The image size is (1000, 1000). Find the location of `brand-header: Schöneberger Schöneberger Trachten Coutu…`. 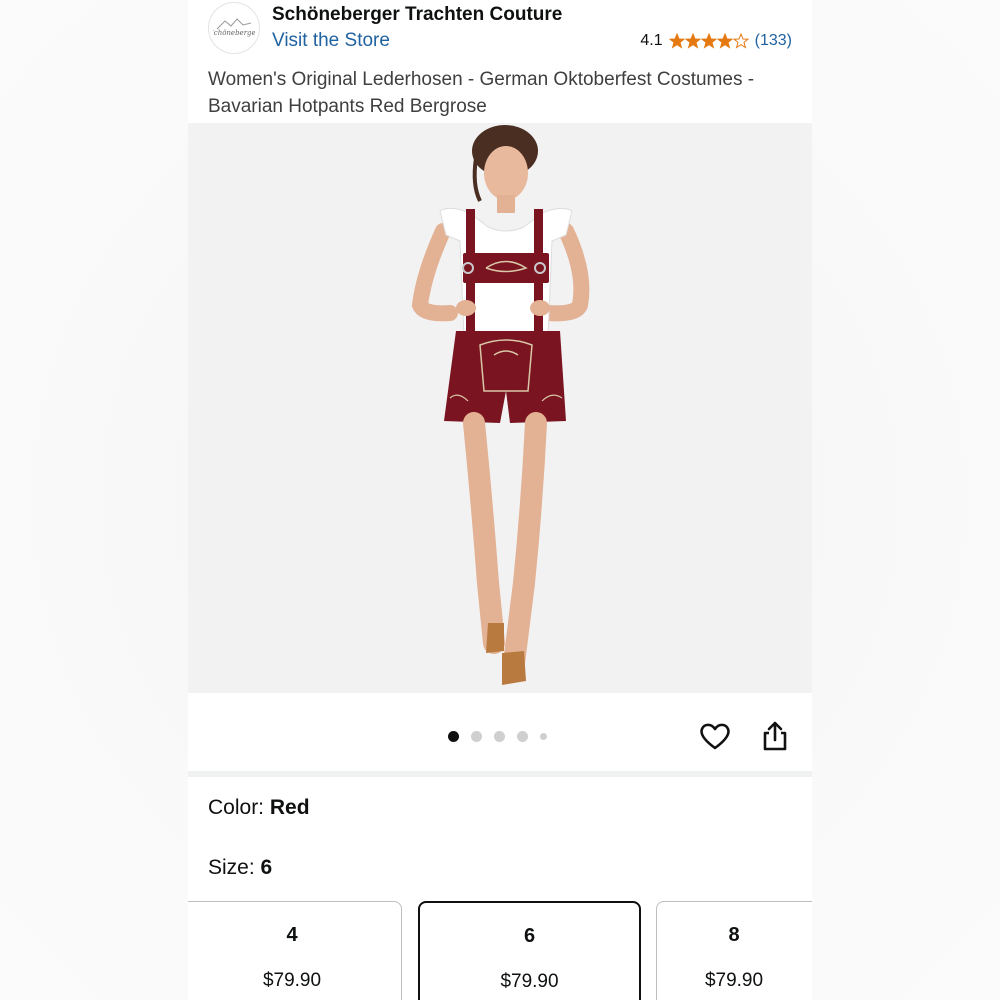

brand-header: Schöneberger Schöneberger Trachten Coutu… is located at coordinates (500, 32).